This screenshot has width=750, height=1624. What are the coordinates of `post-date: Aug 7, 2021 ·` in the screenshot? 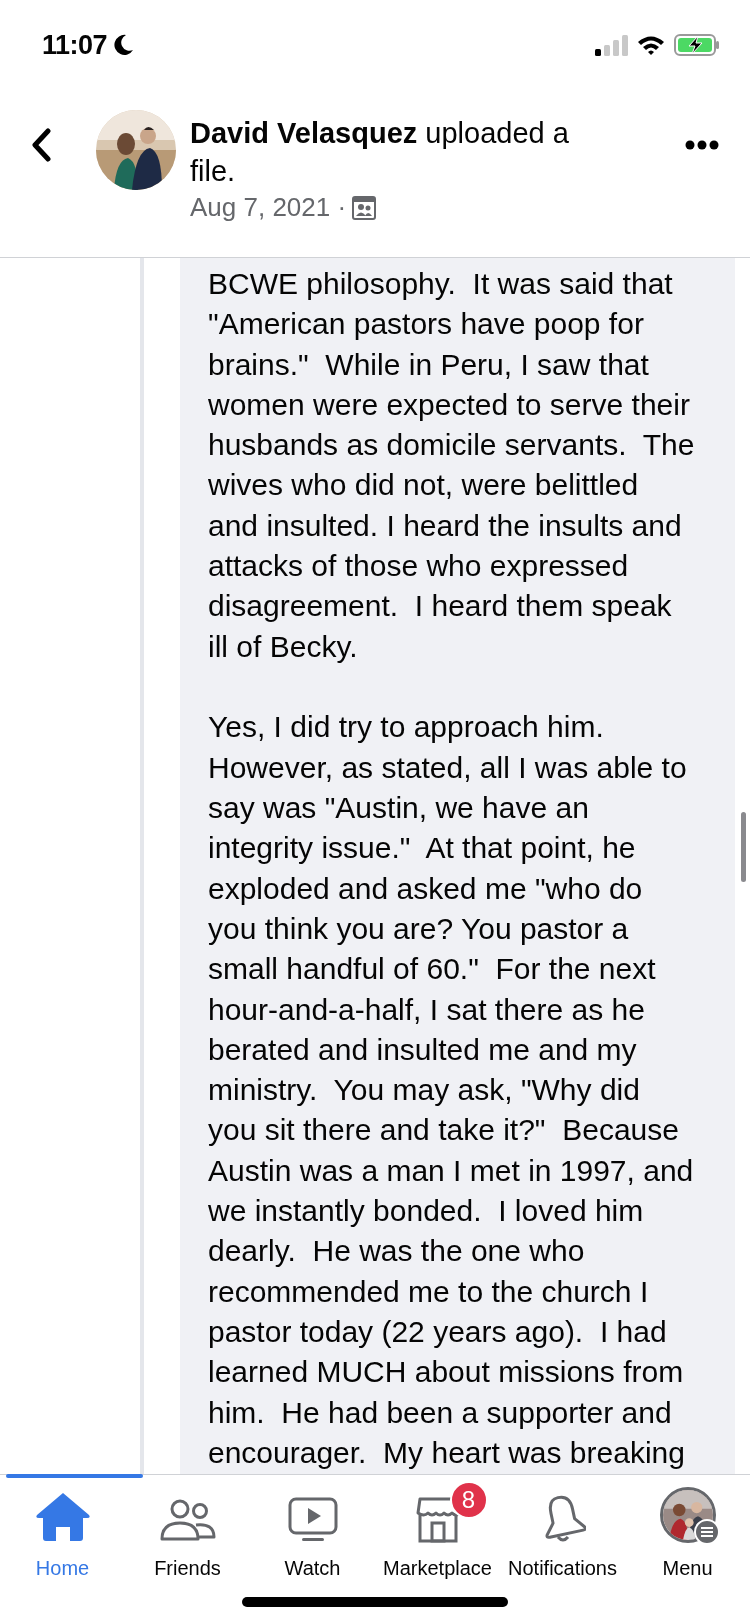 It's located at (268, 207).